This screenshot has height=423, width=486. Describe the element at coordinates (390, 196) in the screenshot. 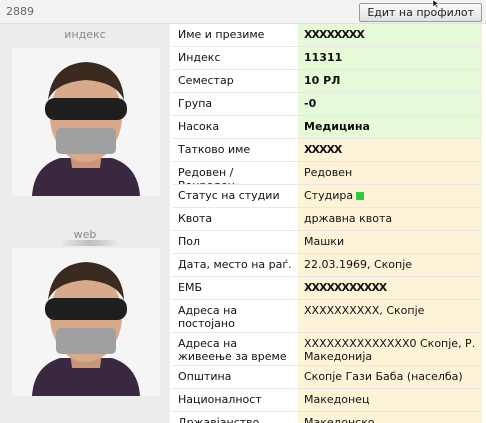

I see `row-value-container: Студира` at that location.